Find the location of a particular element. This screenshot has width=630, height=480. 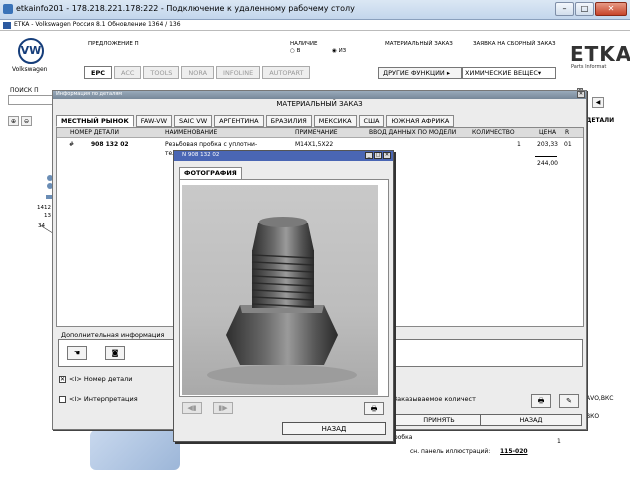

tab-epc: EPC is located at coordinates (98, 72).